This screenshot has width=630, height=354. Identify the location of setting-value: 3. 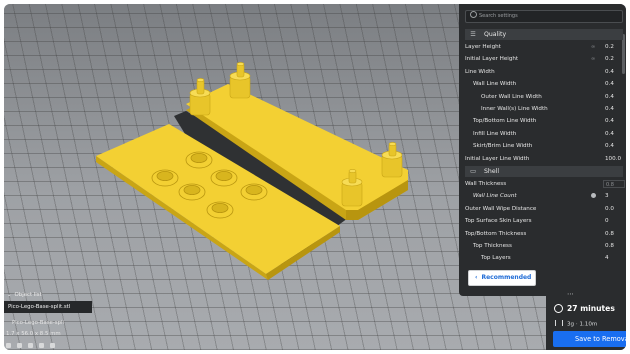
(607, 196).